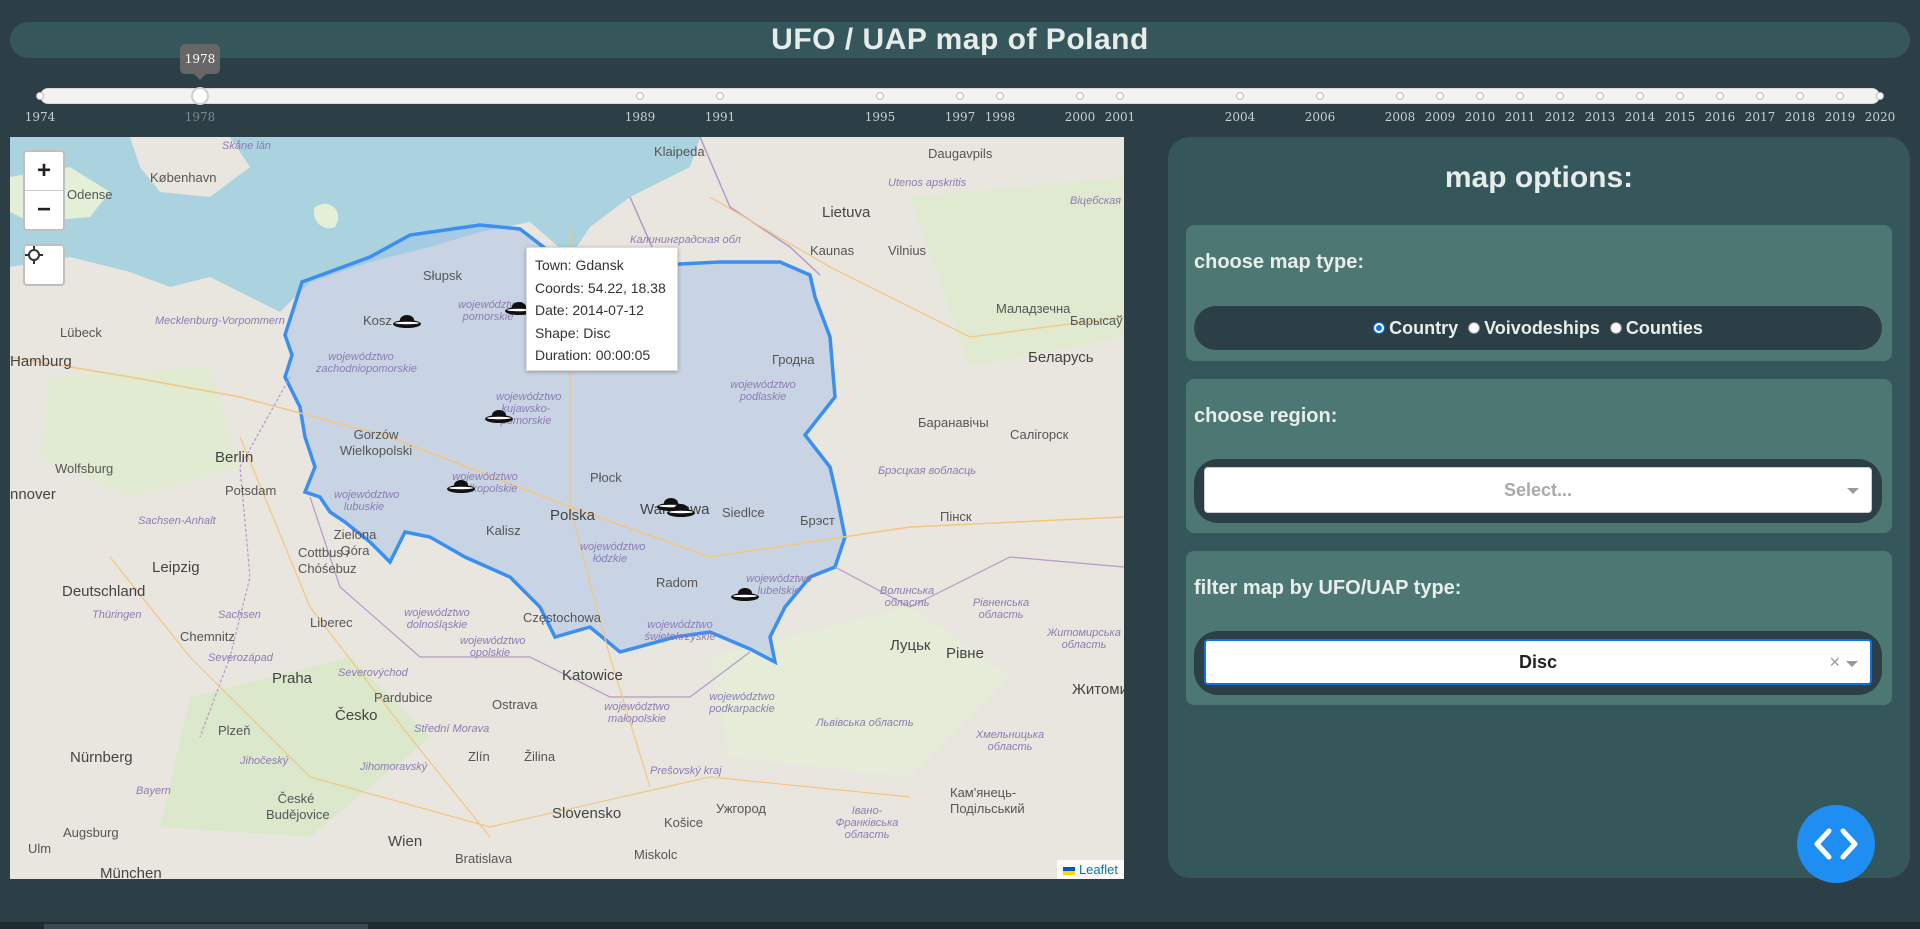 The height and width of the screenshot is (929, 1920). What do you see at coordinates (680, 631) in the screenshot?
I see `voiv-label-swietokrzyskie: województwo świętokrzyskie` at bounding box center [680, 631].